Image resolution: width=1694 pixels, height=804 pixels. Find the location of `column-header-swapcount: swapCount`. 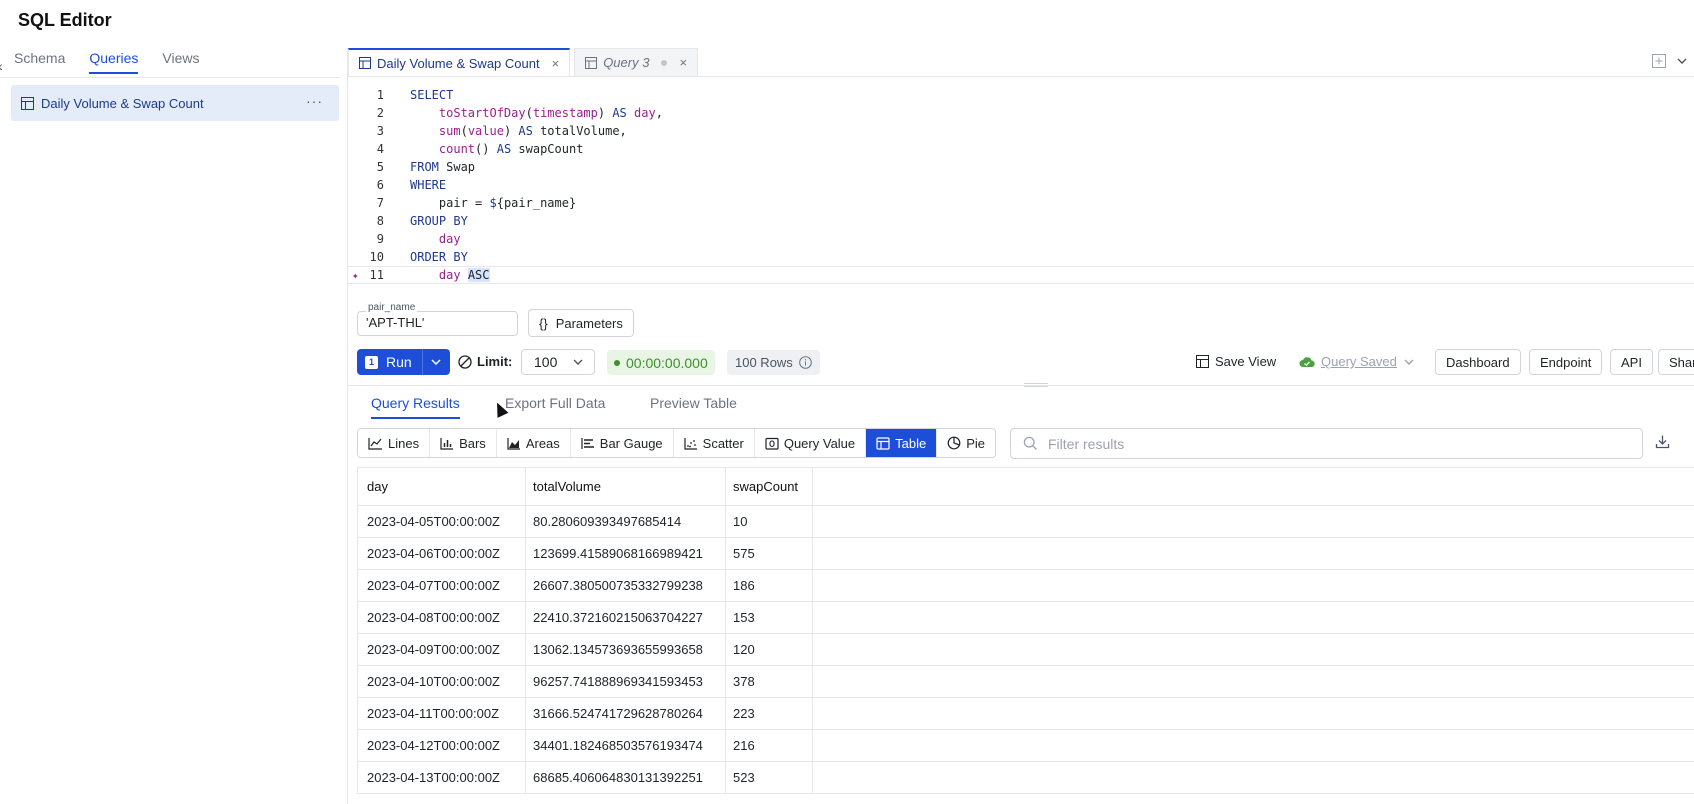

column-header-swapcount: swapCount is located at coordinates (769, 486).